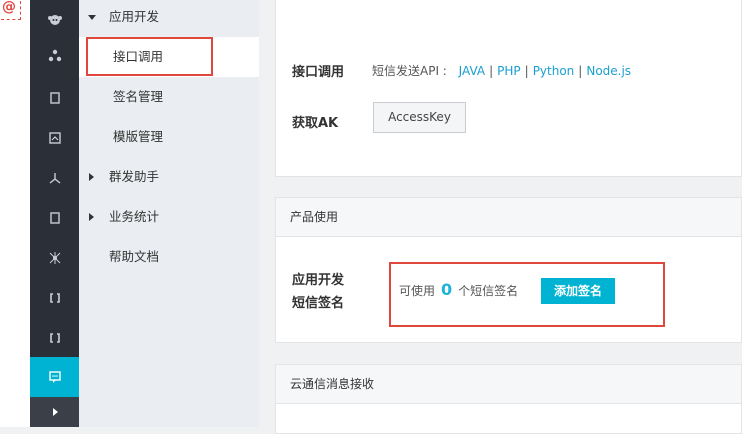  I want to click on available-prefix: 可使用, so click(417, 291).